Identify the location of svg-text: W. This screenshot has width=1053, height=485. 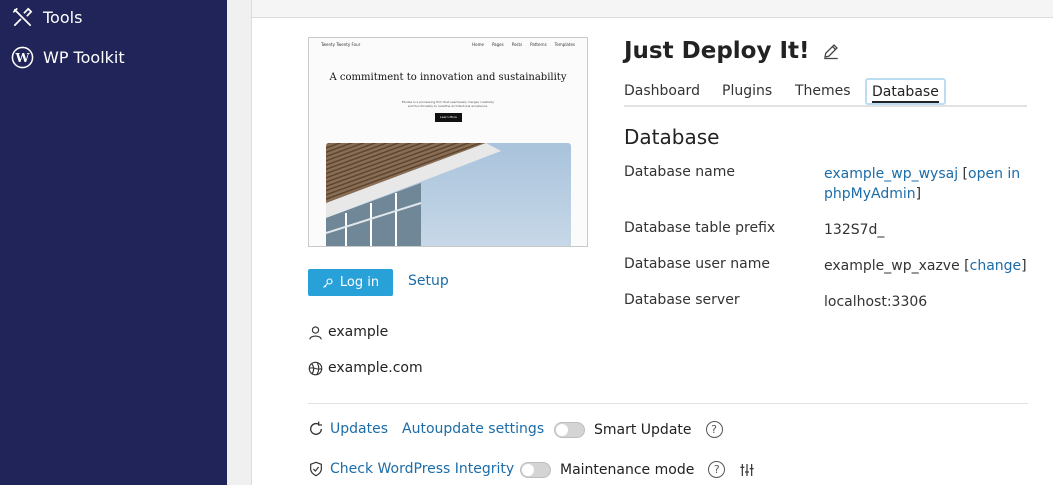
(23, 57).